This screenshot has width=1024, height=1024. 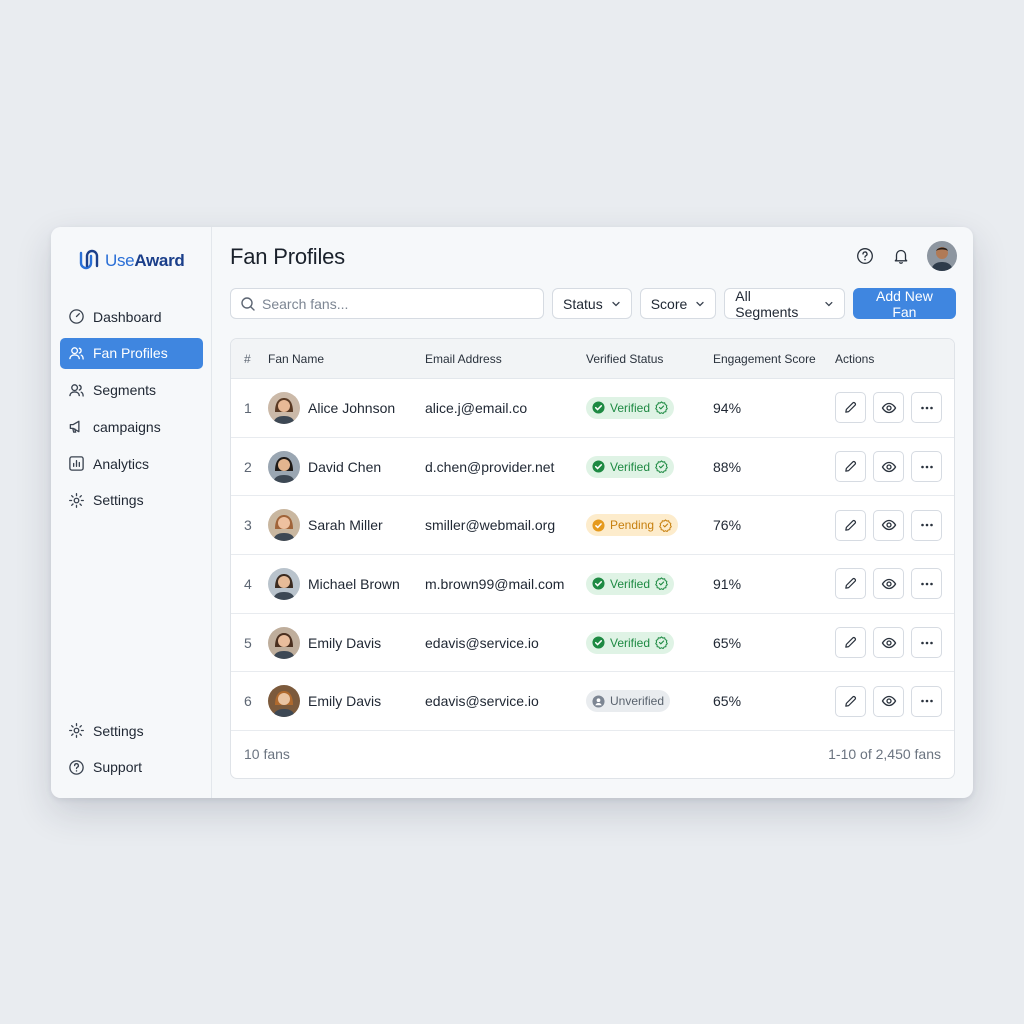 I want to click on sidebar-item-dashboard: Dashboard, so click(x=131, y=316).